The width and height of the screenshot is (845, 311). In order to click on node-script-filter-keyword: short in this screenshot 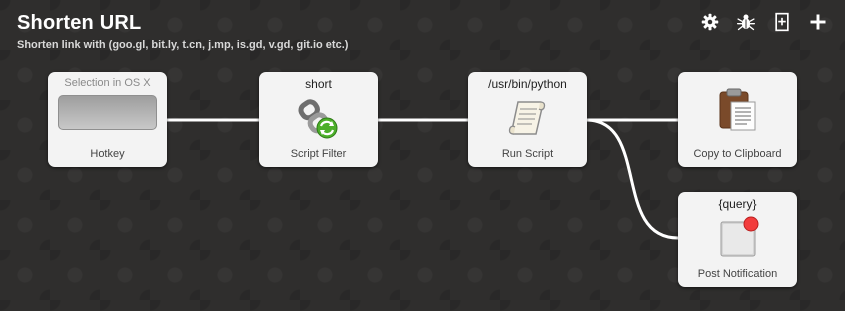, I will do `click(318, 84)`.